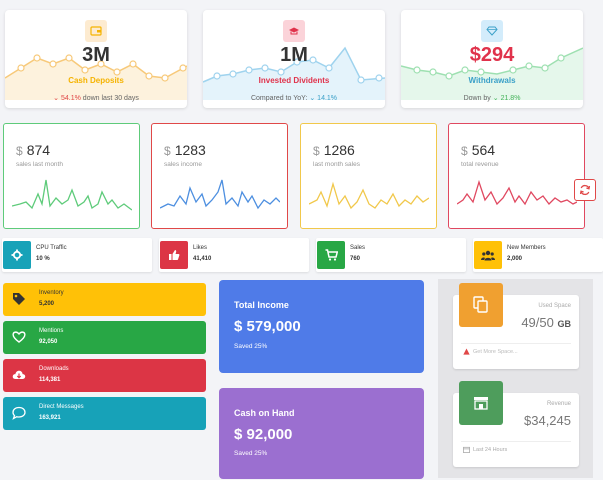  What do you see at coordinates (33, 150) in the screenshot?
I see `sales-last-month-value: $874` at bounding box center [33, 150].